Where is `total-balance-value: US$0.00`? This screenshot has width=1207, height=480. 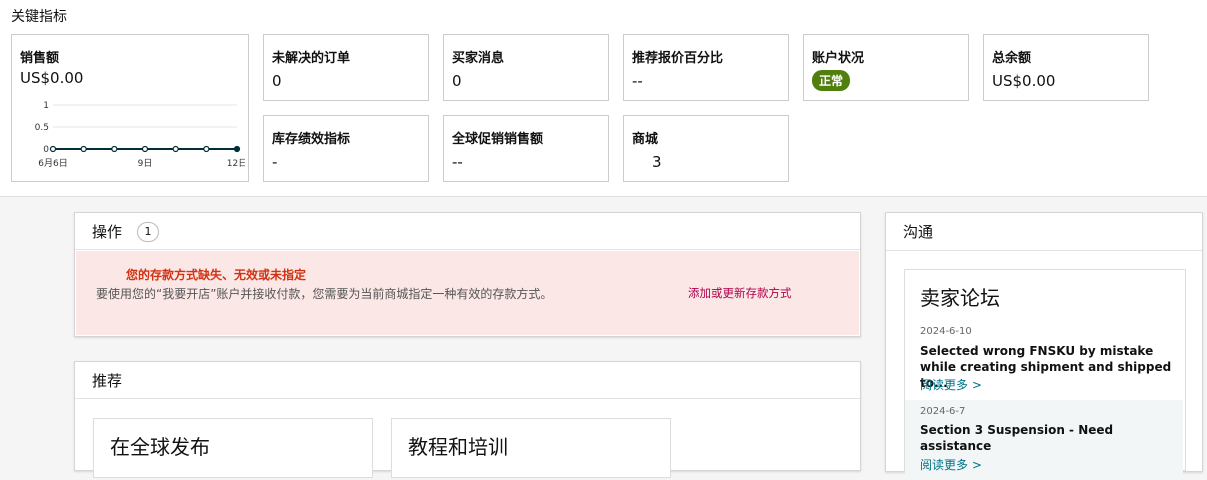
total-balance-value: US$0.00 is located at coordinates (1024, 81).